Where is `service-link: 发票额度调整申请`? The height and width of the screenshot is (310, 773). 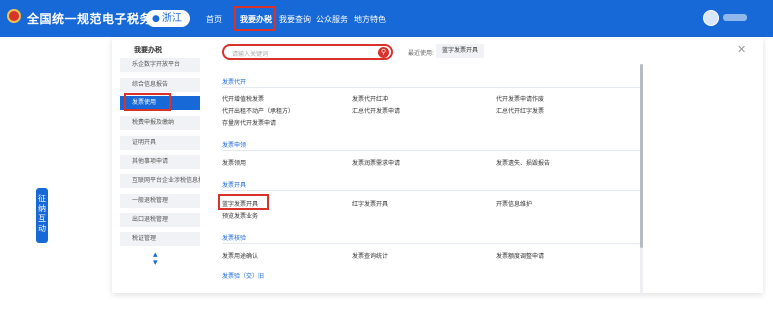
service-link: 发票额度调整申请 is located at coordinates (520, 255).